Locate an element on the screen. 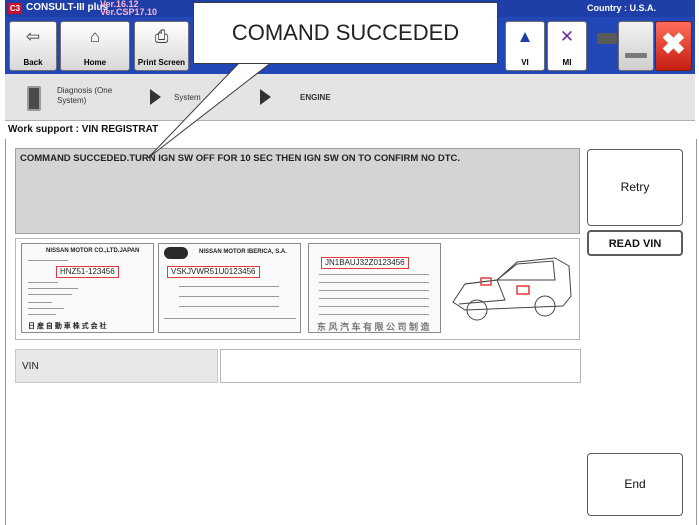 This screenshot has width=699, height=525. callout-pointer is located at coordinates (210, 110).